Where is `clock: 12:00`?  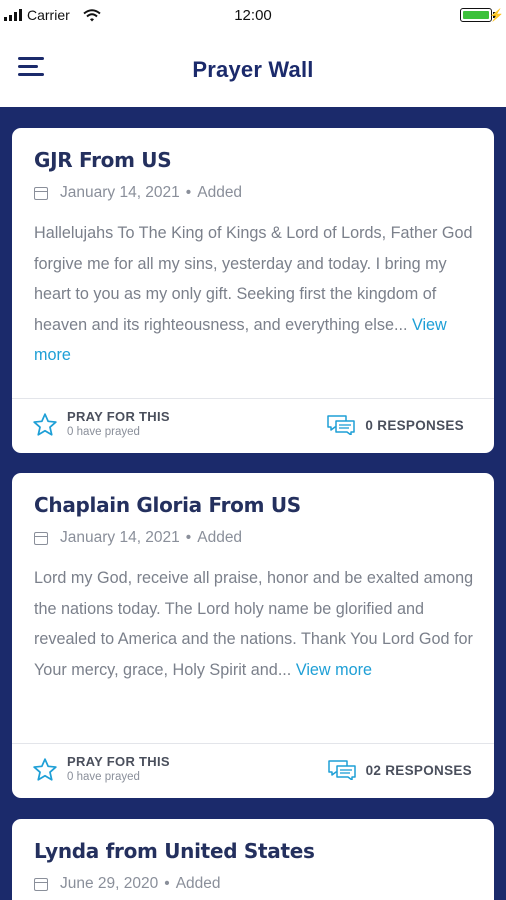 clock: 12:00 is located at coordinates (253, 15).